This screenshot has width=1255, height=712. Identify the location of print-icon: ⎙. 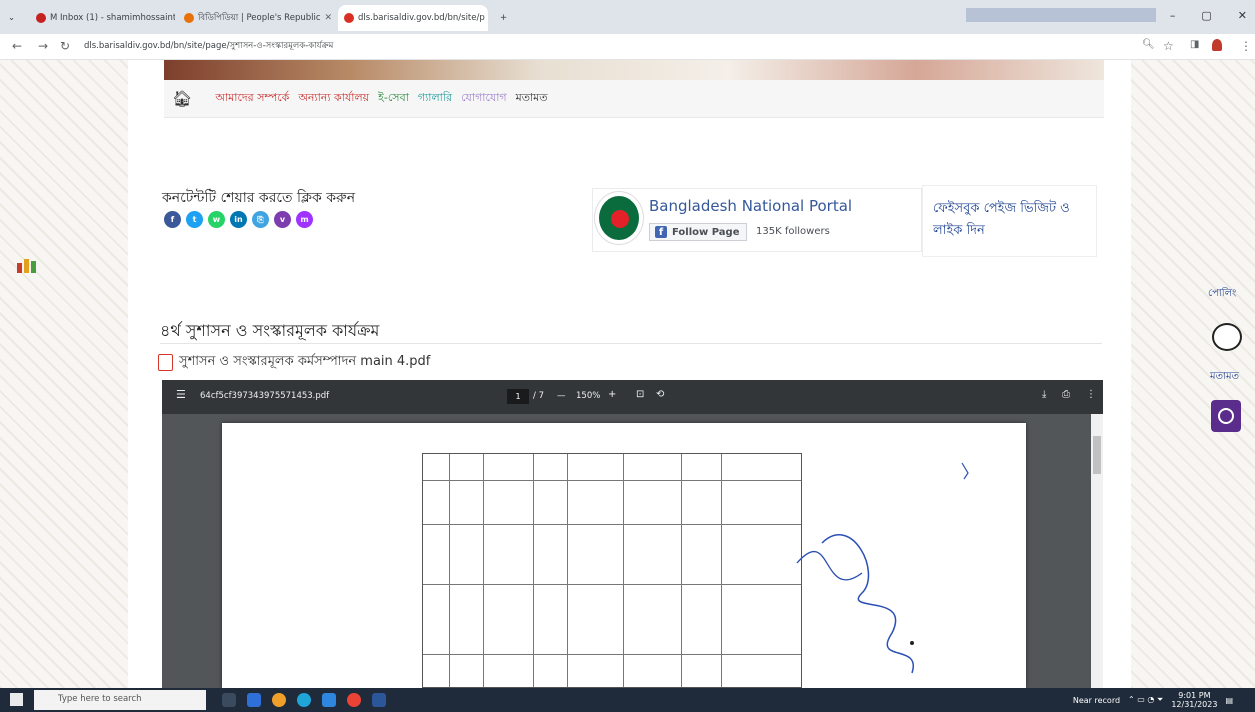
(1066, 394).